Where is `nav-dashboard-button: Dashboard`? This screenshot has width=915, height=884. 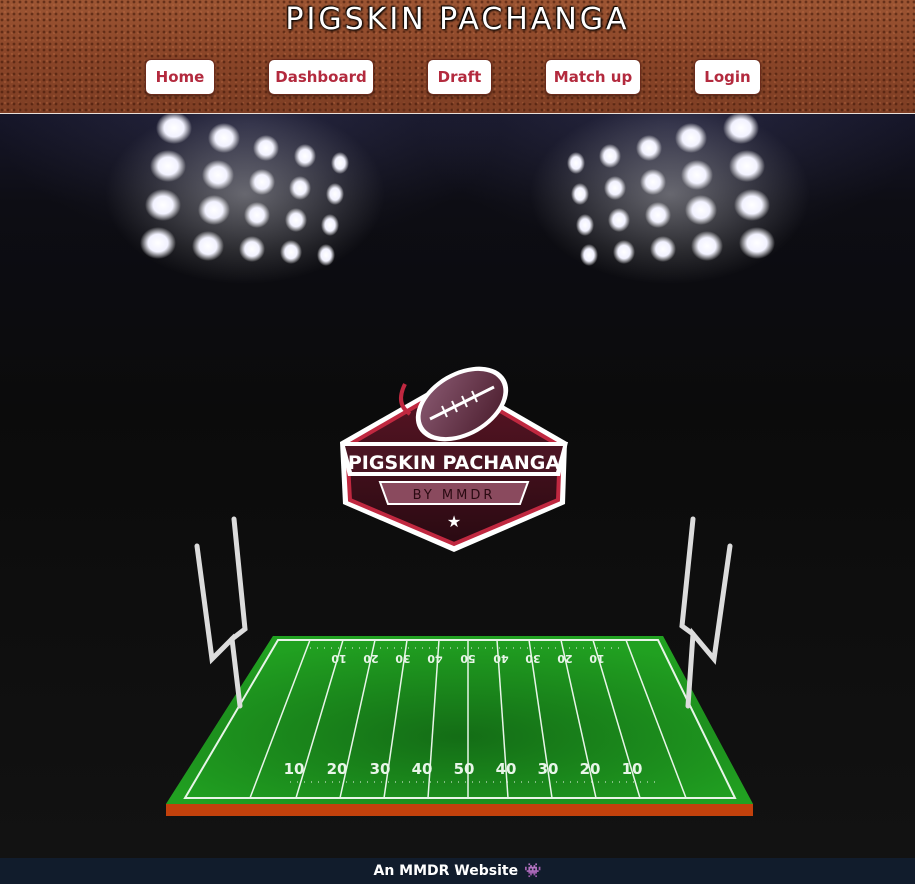 nav-dashboard-button: Dashboard is located at coordinates (321, 77).